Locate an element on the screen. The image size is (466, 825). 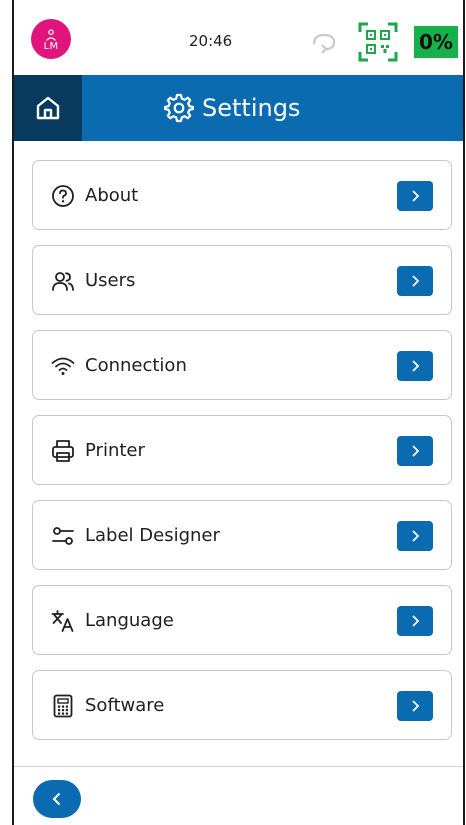
menu-item-users: Users is located at coordinates (242, 280).